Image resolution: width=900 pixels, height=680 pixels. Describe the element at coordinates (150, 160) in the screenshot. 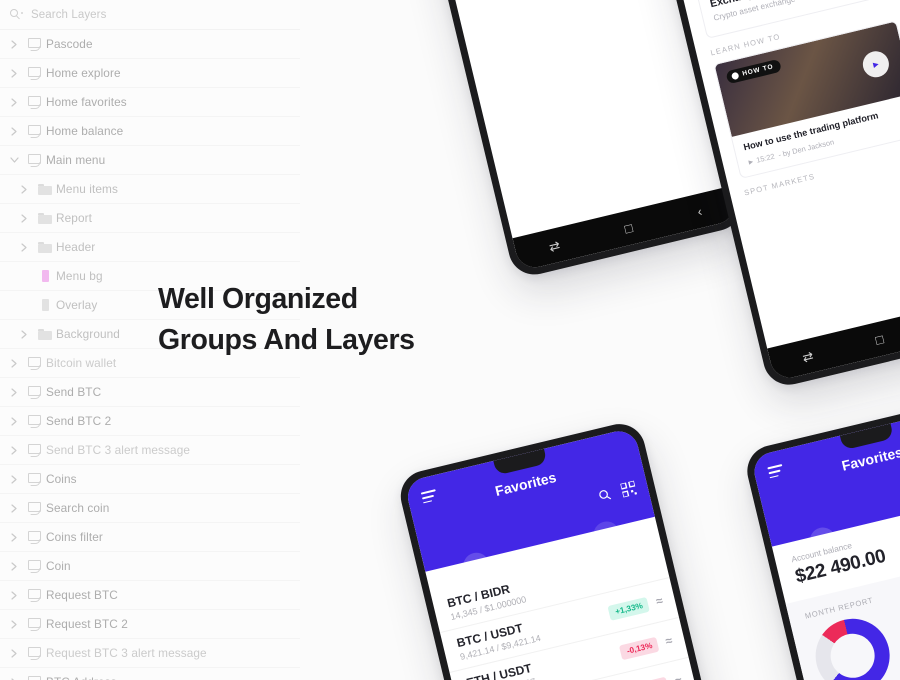

I see `layer-row: Main menu` at that location.